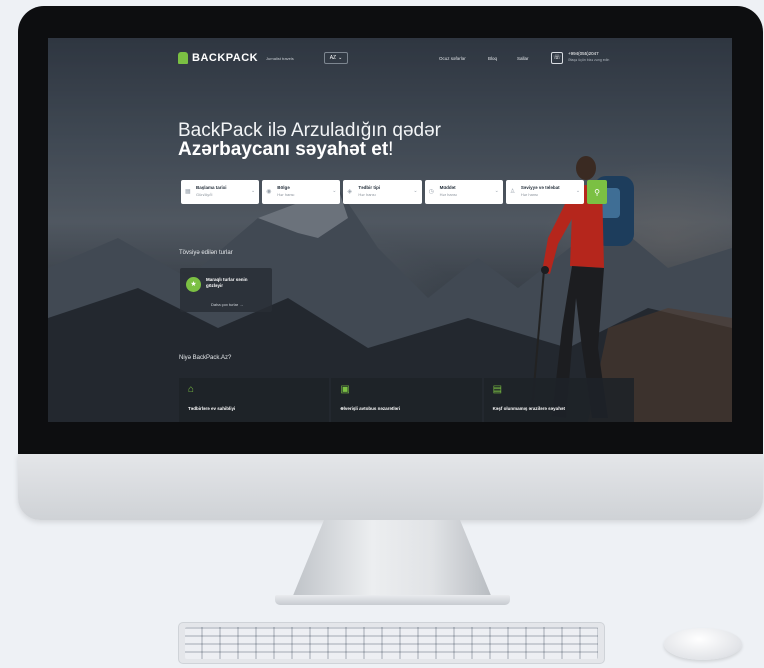 This screenshot has width=764, height=668. I want to click on calendar-icon: ▦, so click(188, 192).